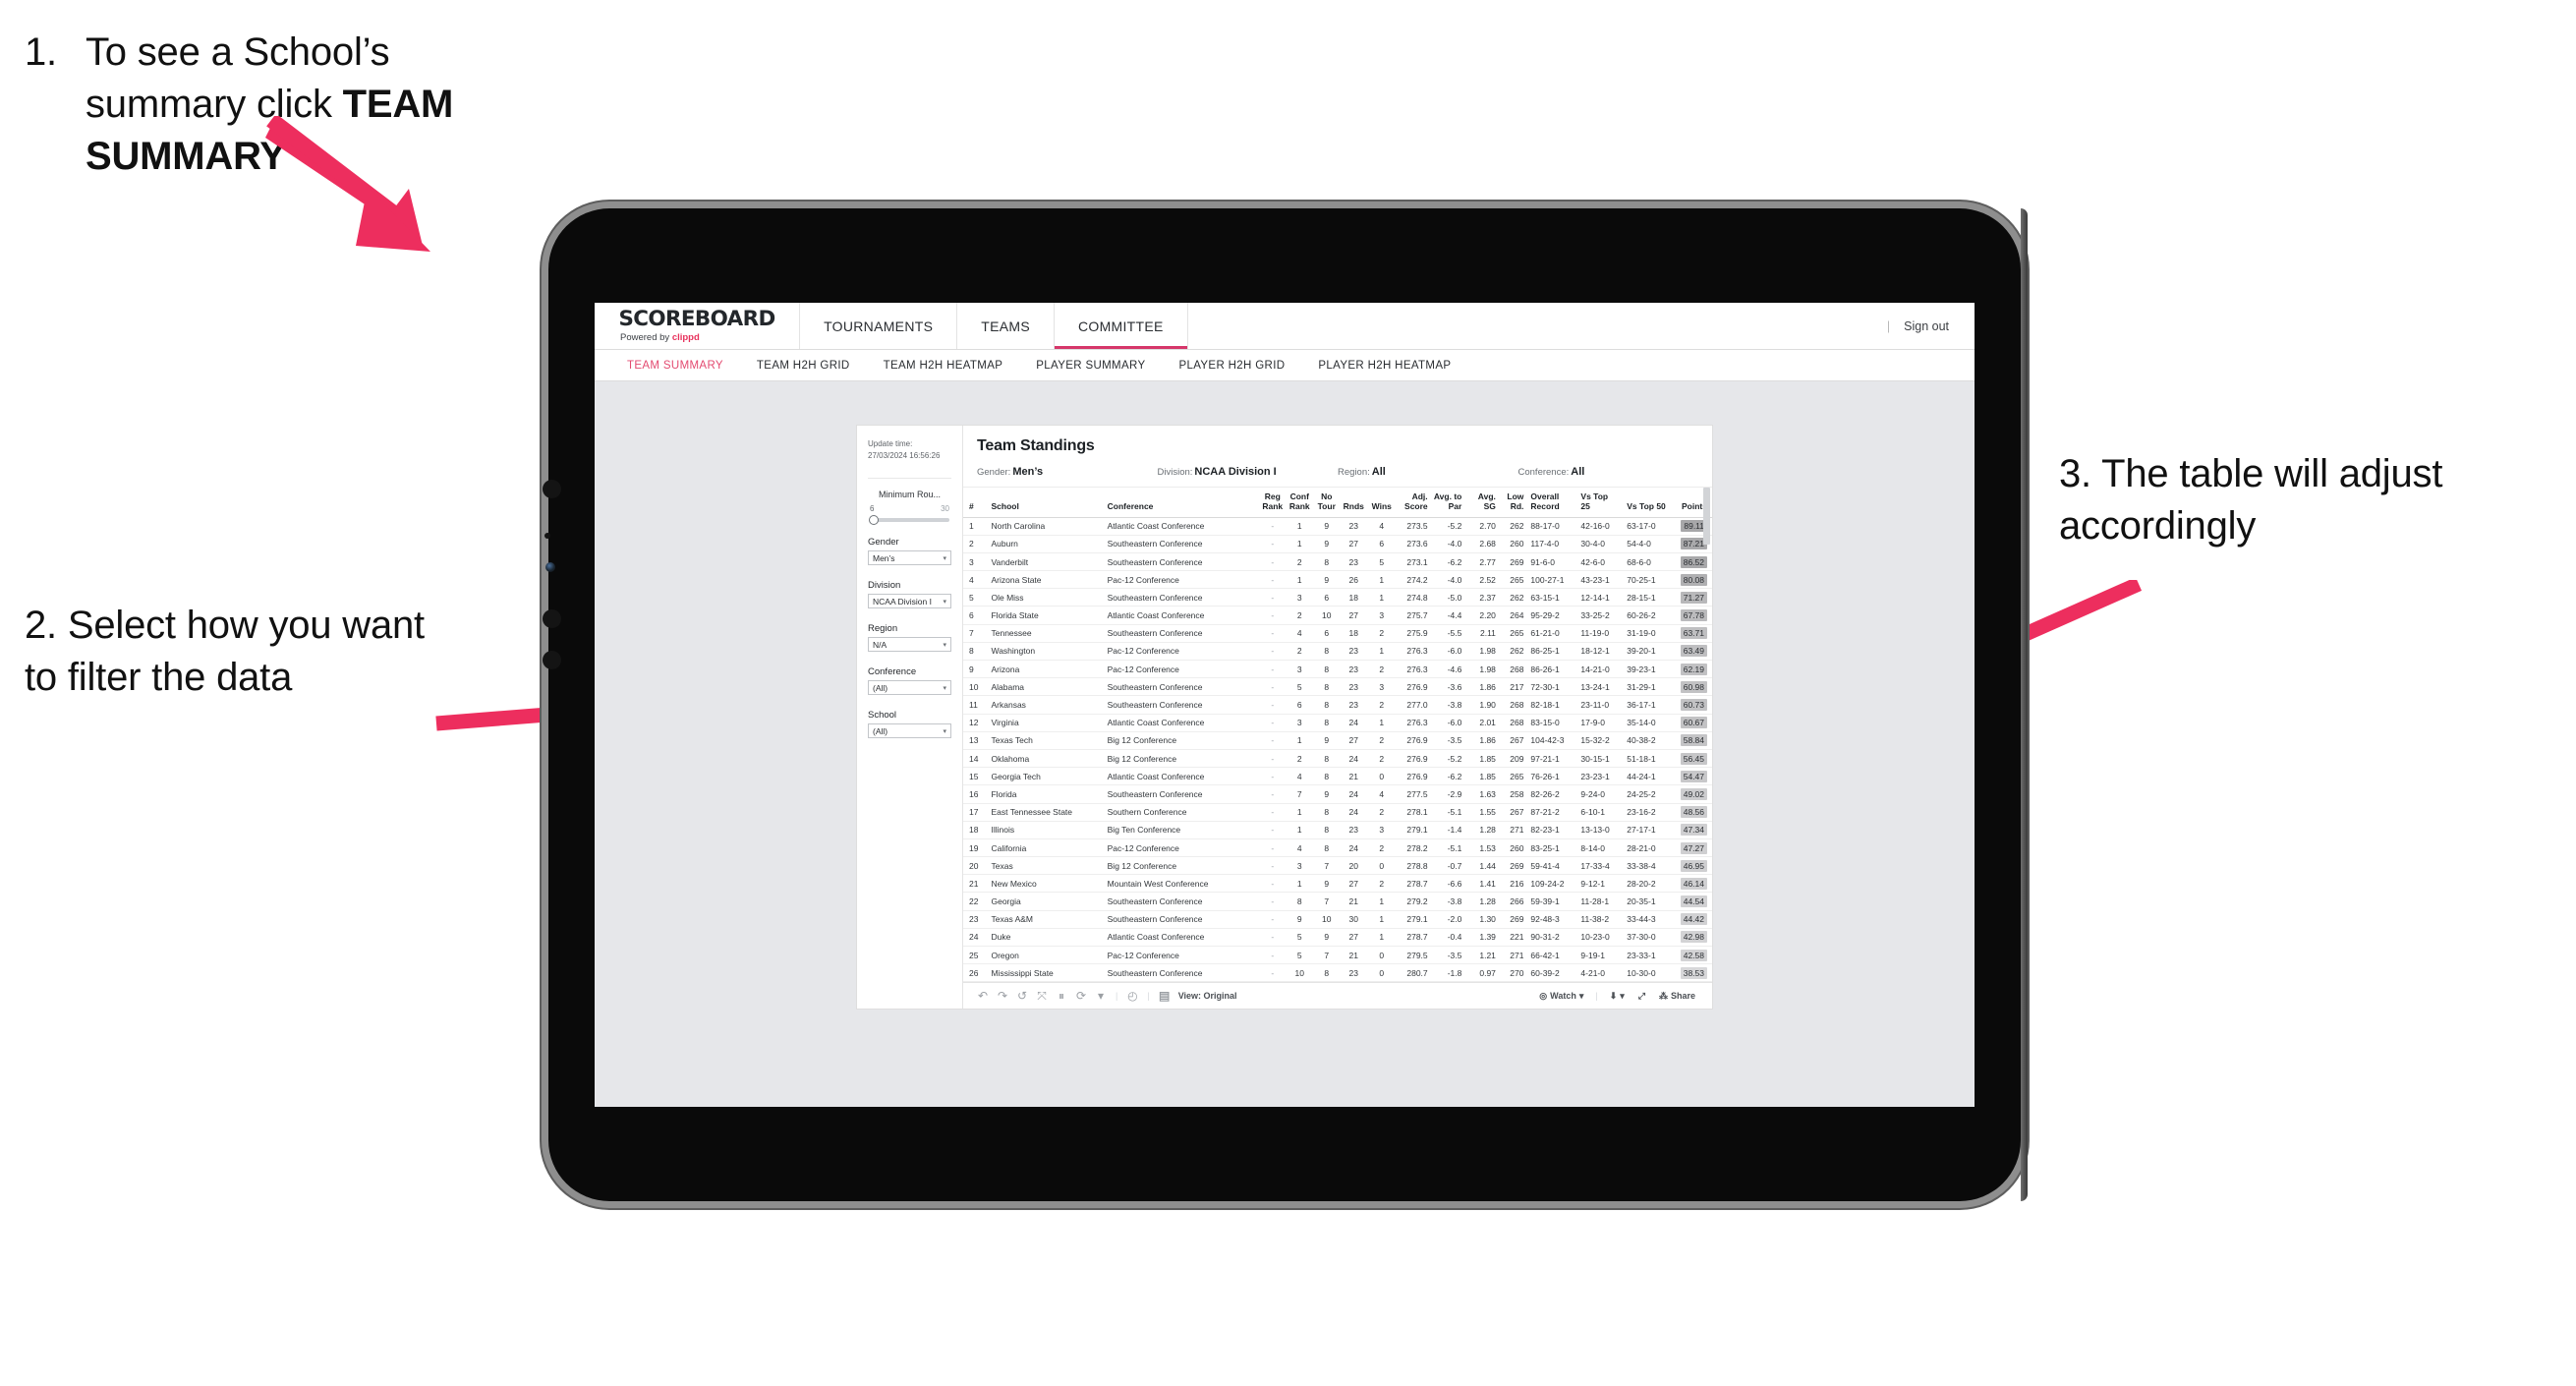 The image size is (2576, 1386). I want to click on filter-region-select: N/A ▾, so click(910, 645).